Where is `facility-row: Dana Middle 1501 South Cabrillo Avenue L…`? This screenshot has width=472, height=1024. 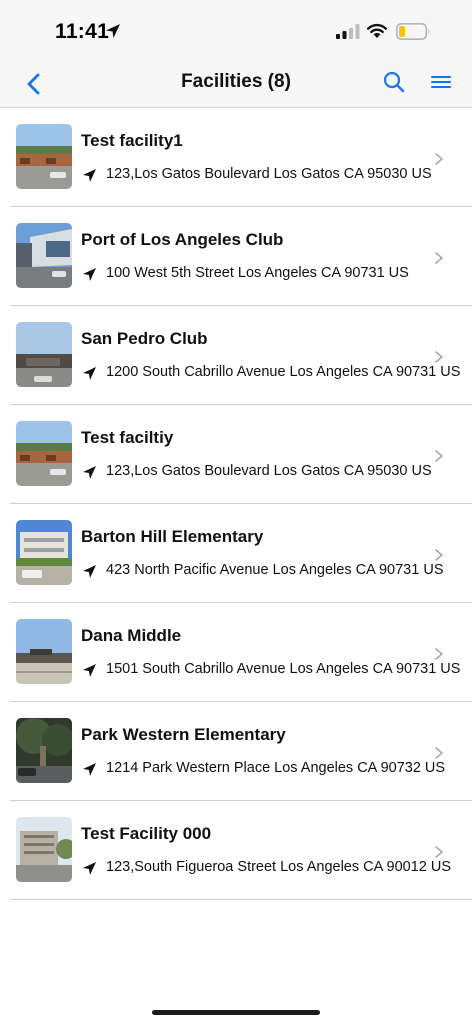
facility-row: Dana Middle 1501 South Cabrillo Avenue L… is located at coordinates (236, 652).